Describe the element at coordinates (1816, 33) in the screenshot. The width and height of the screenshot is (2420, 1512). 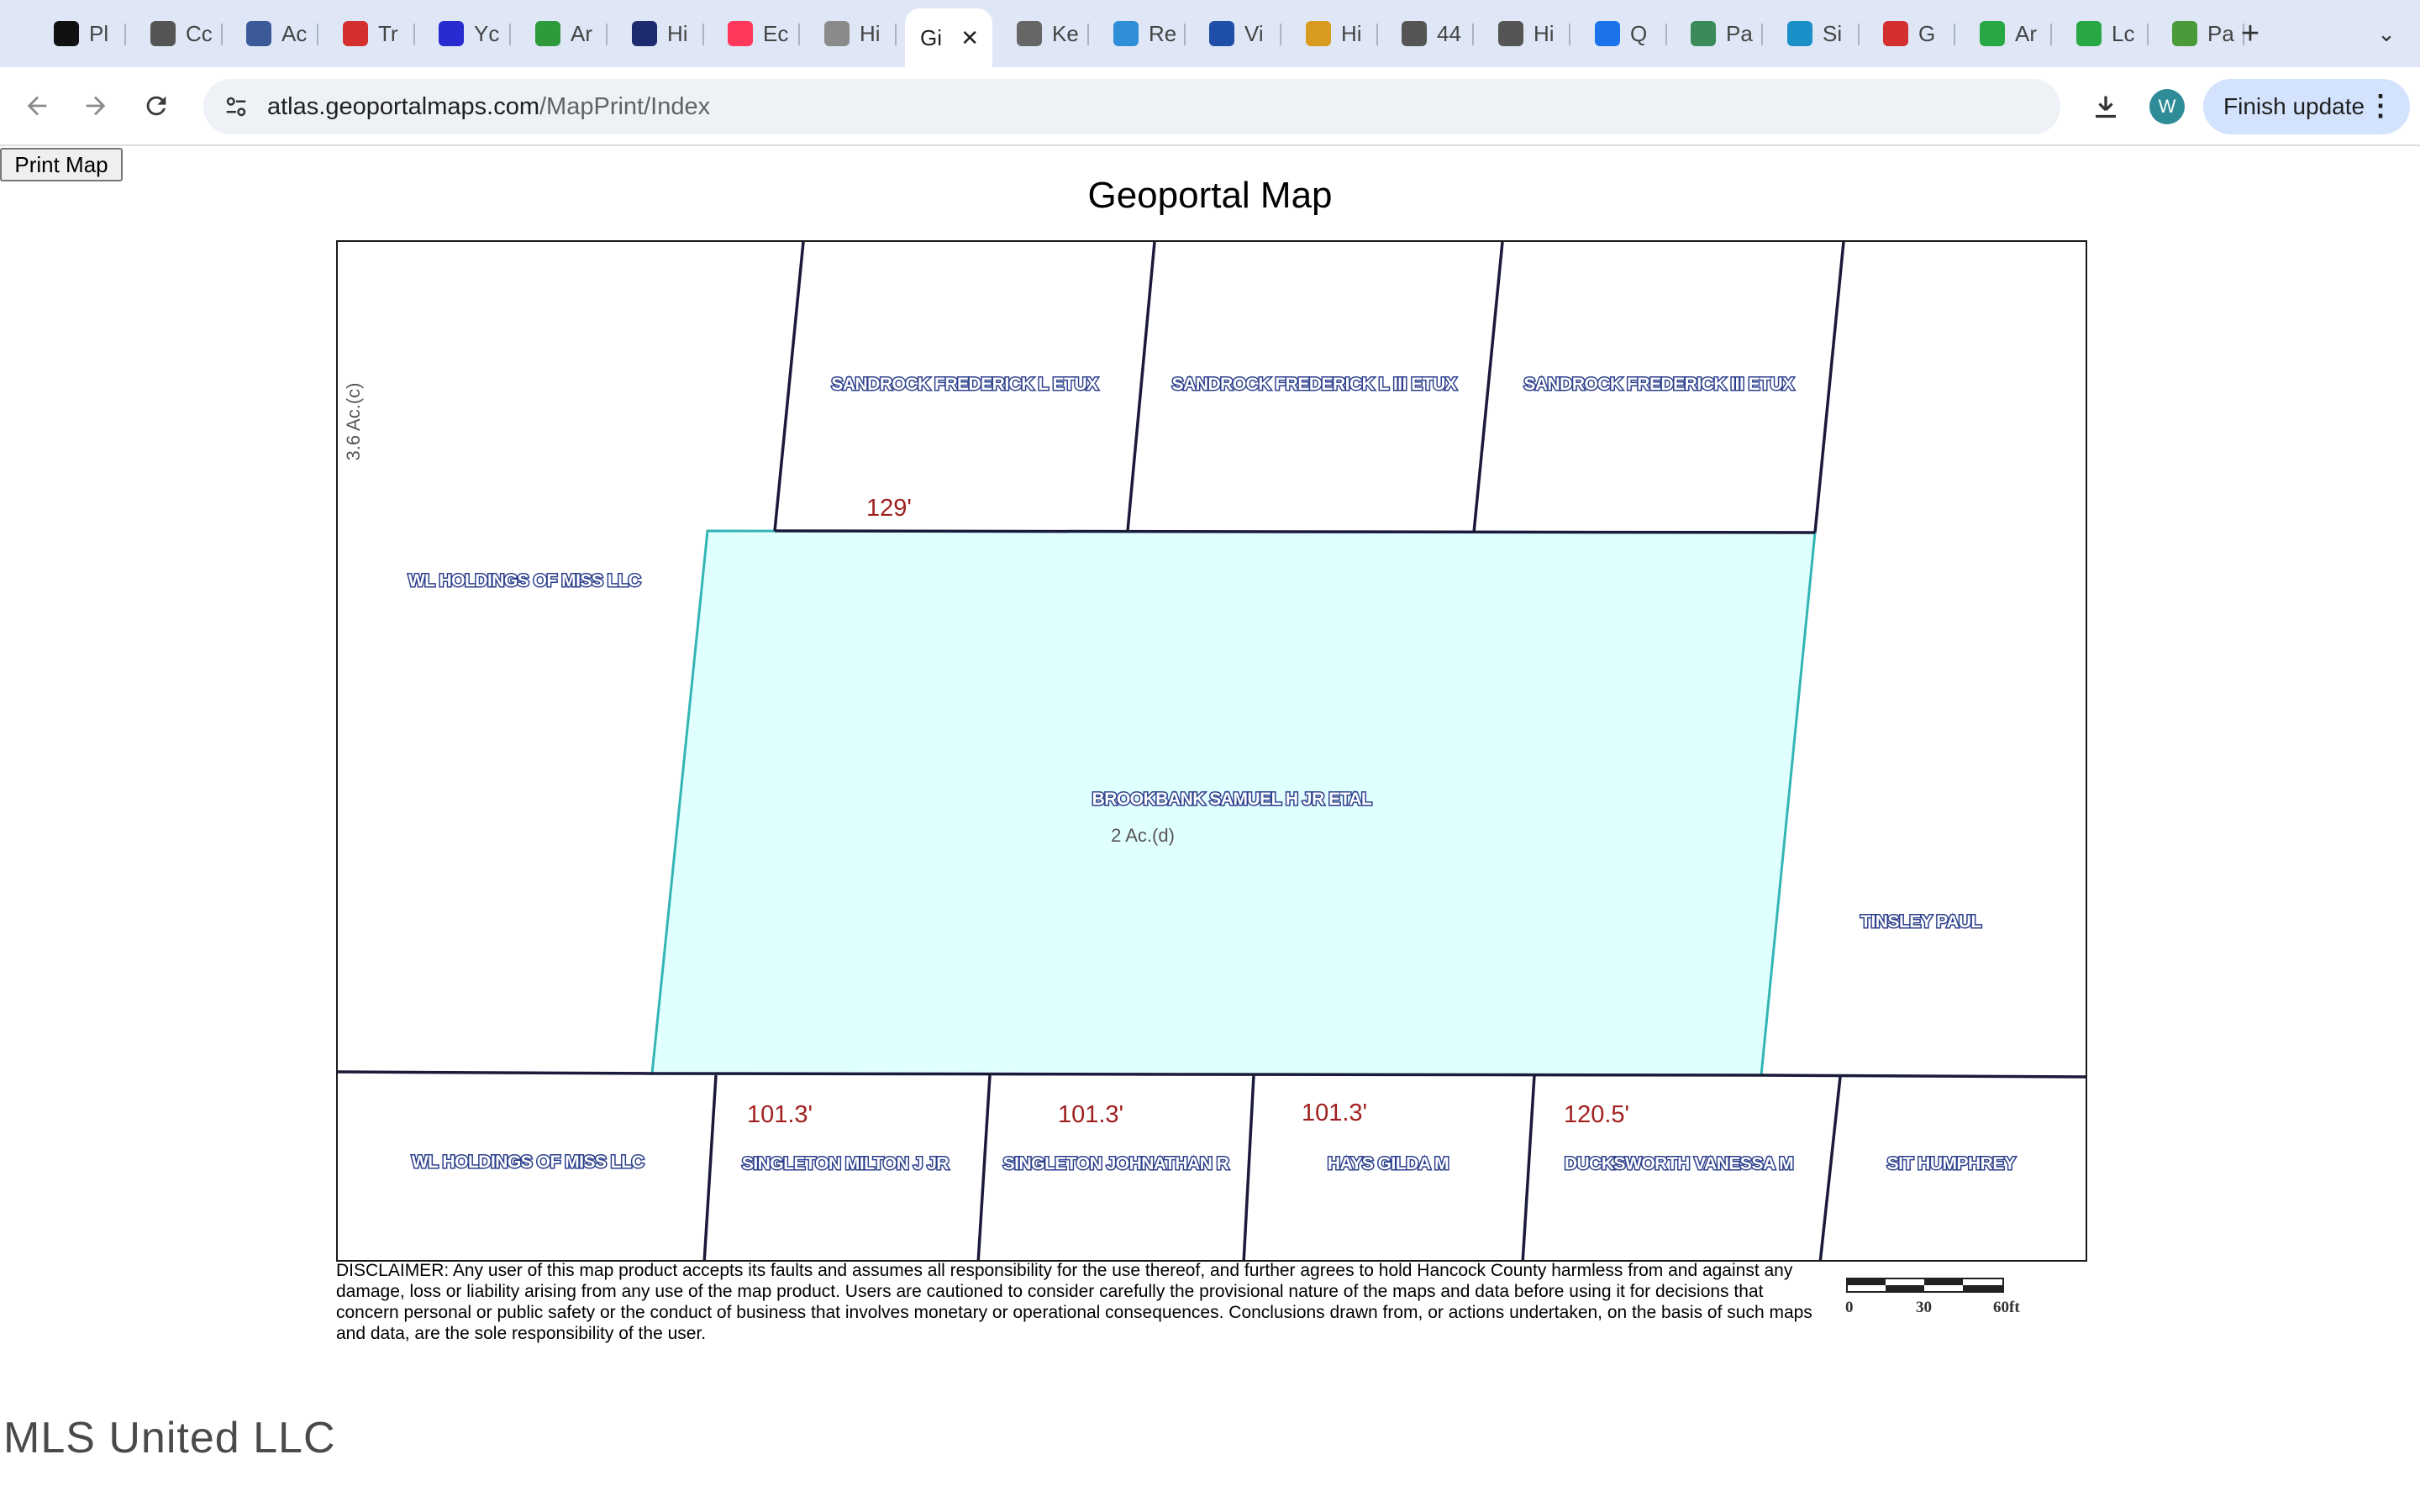
I see `browser-tab: Si` at that location.